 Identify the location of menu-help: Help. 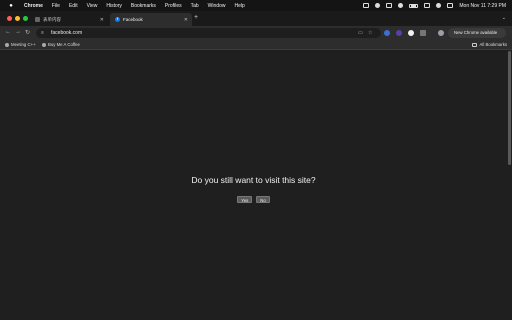
(239, 6).